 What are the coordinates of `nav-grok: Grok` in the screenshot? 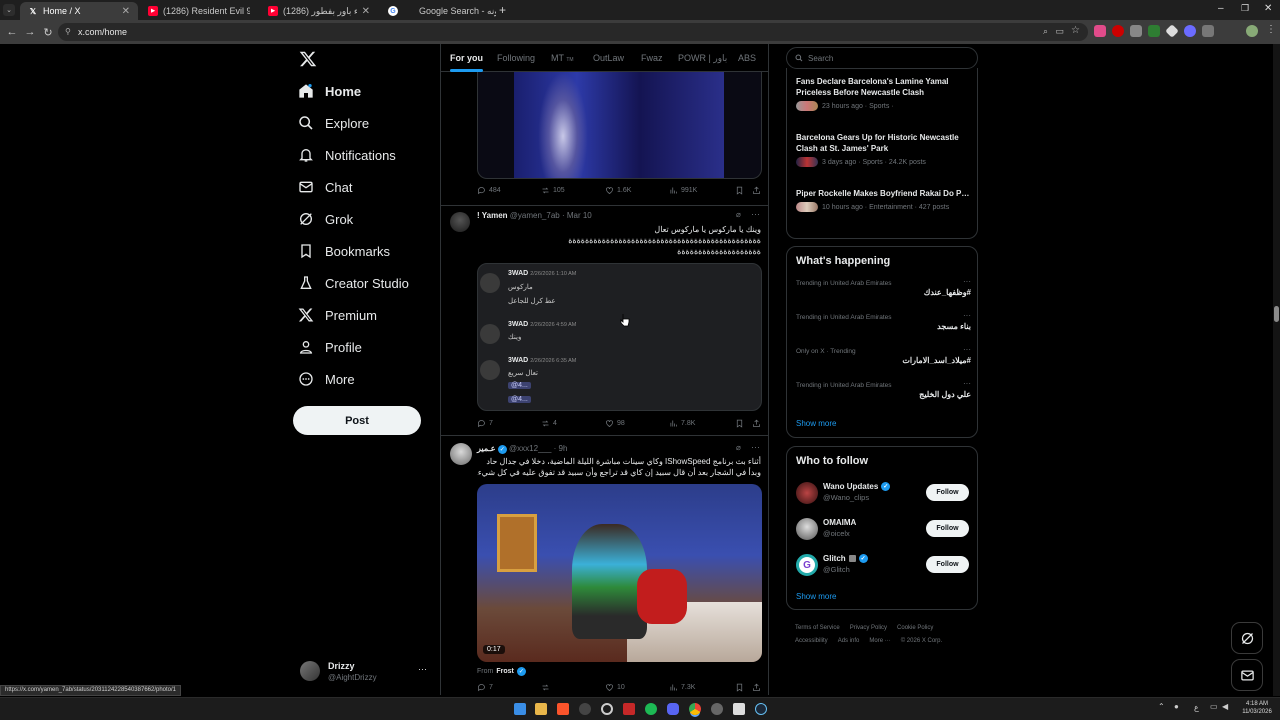 It's located at (325, 219).